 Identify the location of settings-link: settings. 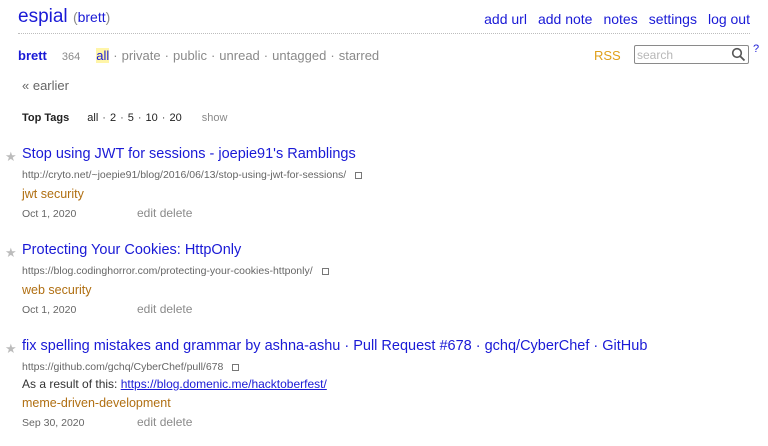
(673, 19).